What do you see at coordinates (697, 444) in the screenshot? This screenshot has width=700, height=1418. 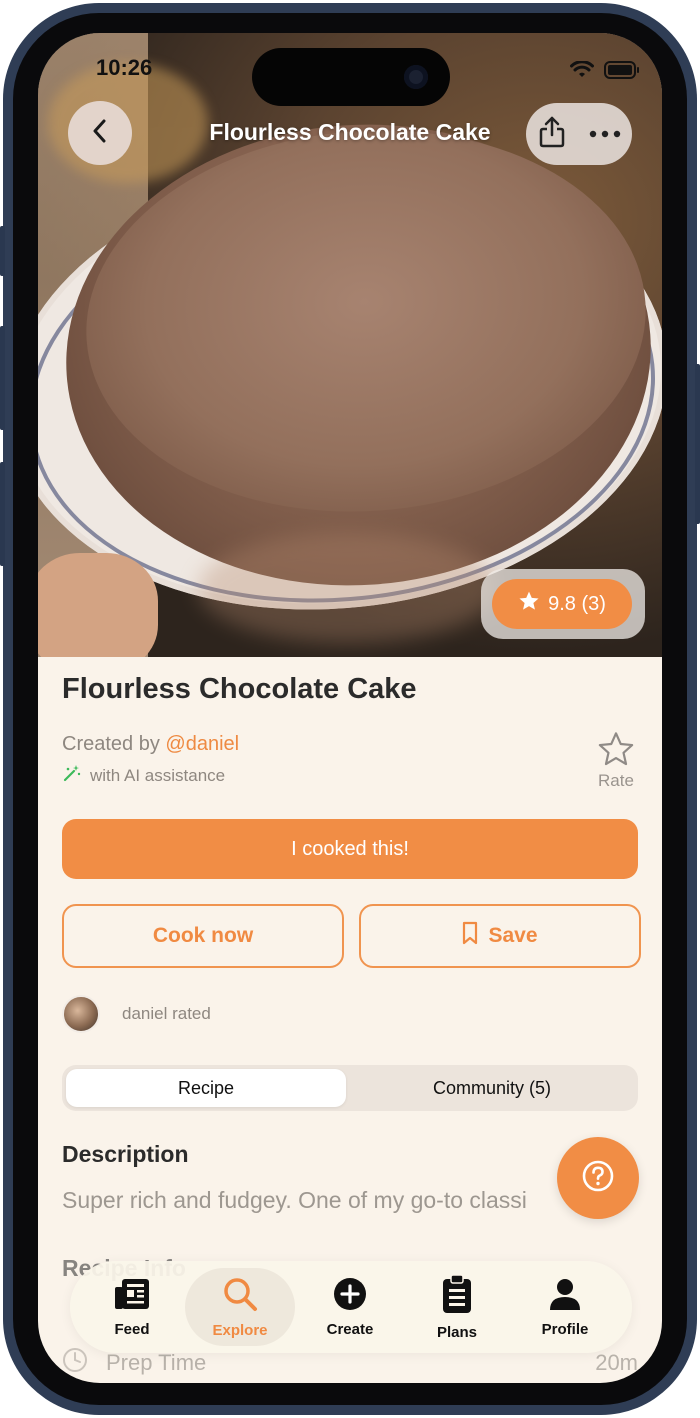 I see `power-button` at bounding box center [697, 444].